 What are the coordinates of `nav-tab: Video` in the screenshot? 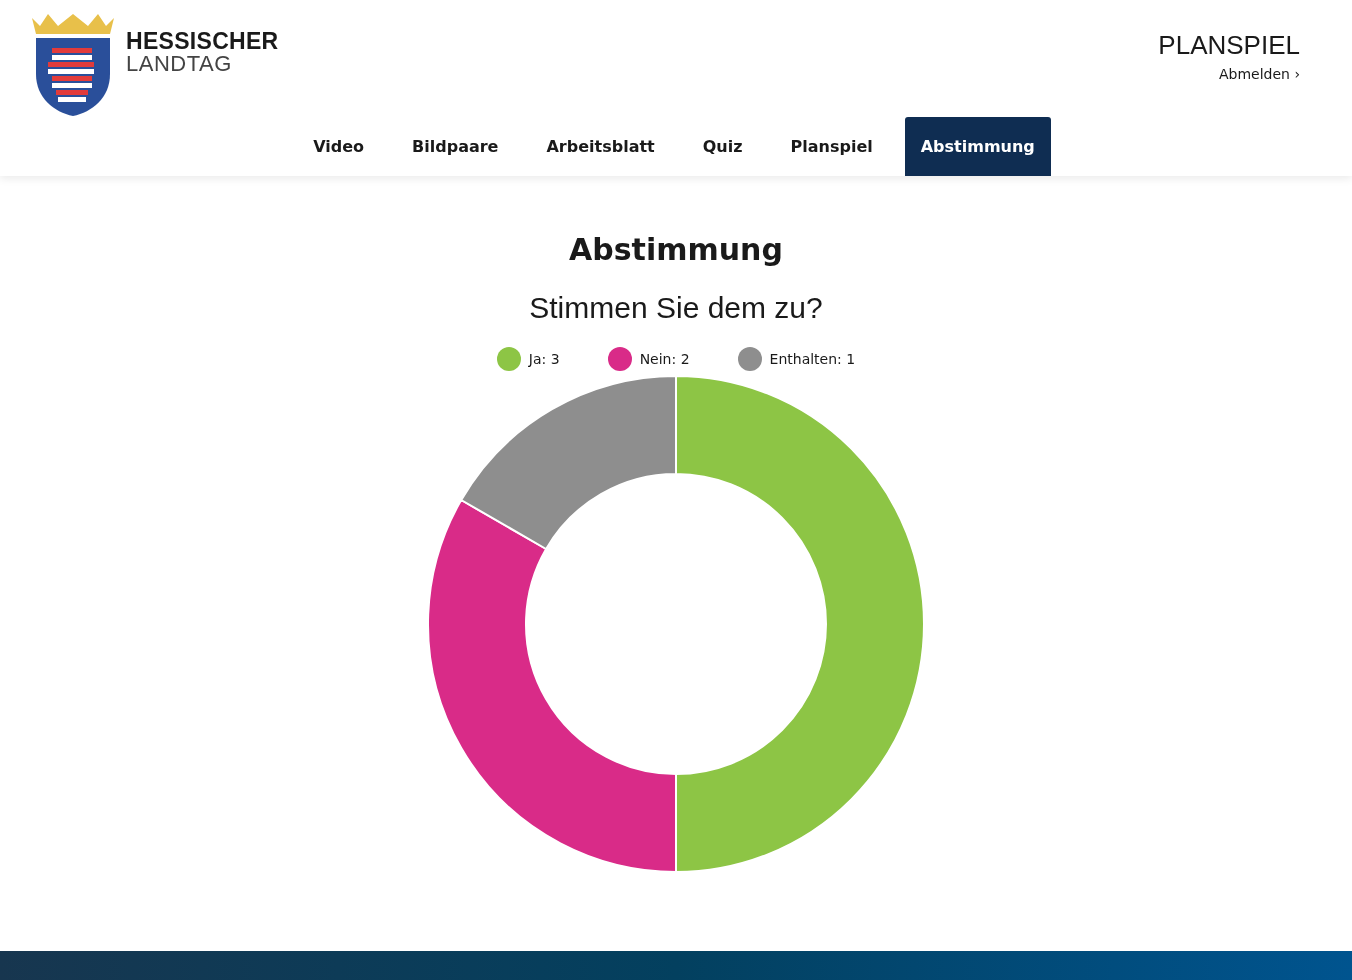 It's located at (339, 146).